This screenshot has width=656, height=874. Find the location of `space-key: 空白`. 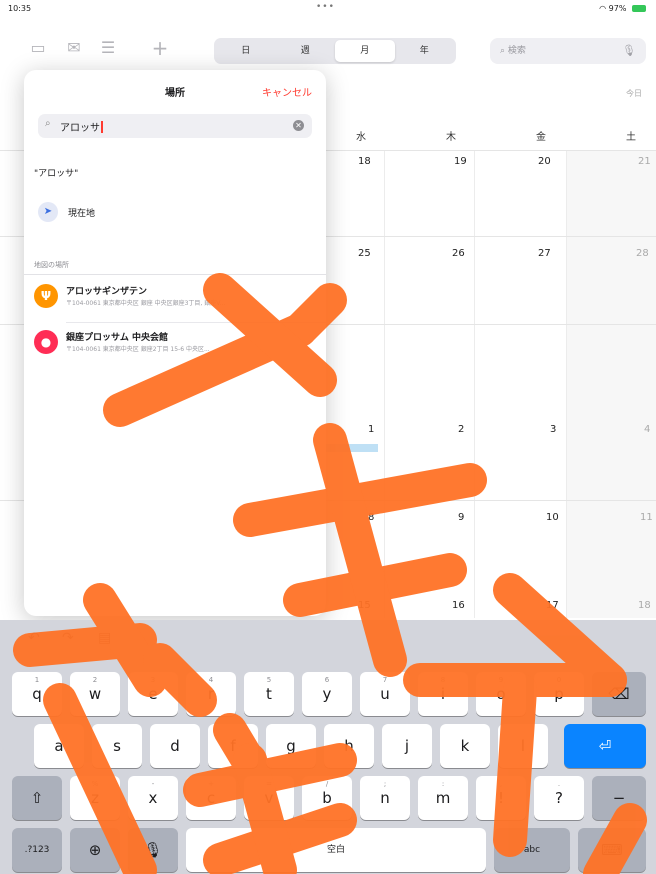

space-key: 空白 is located at coordinates (336, 850).